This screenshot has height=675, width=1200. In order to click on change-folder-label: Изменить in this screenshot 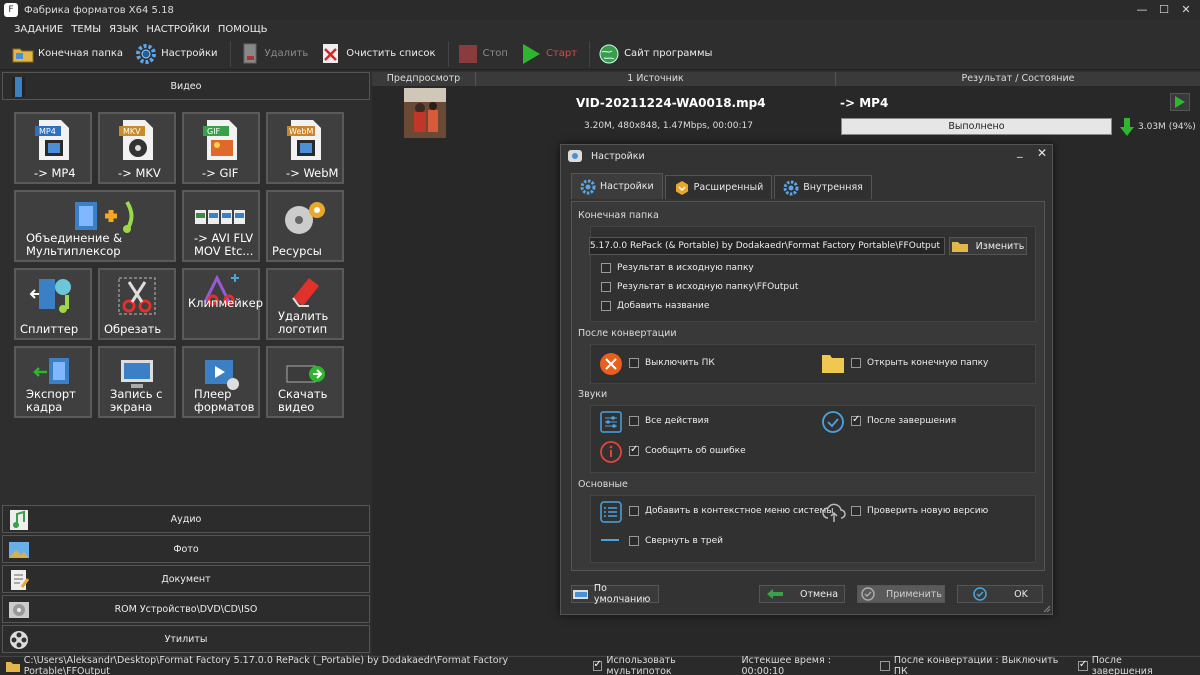, I will do `click(1000, 246)`.